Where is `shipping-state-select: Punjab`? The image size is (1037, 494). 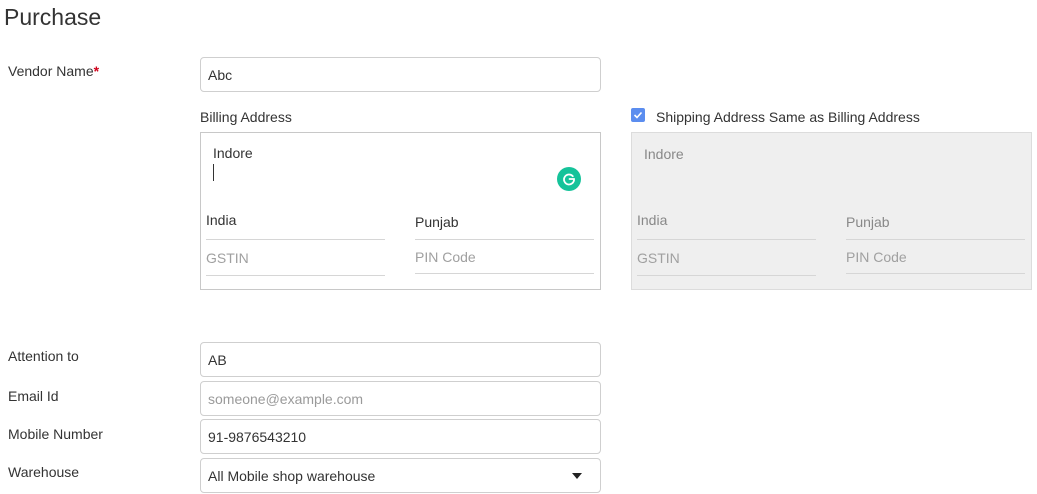 shipping-state-select: Punjab is located at coordinates (935, 224).